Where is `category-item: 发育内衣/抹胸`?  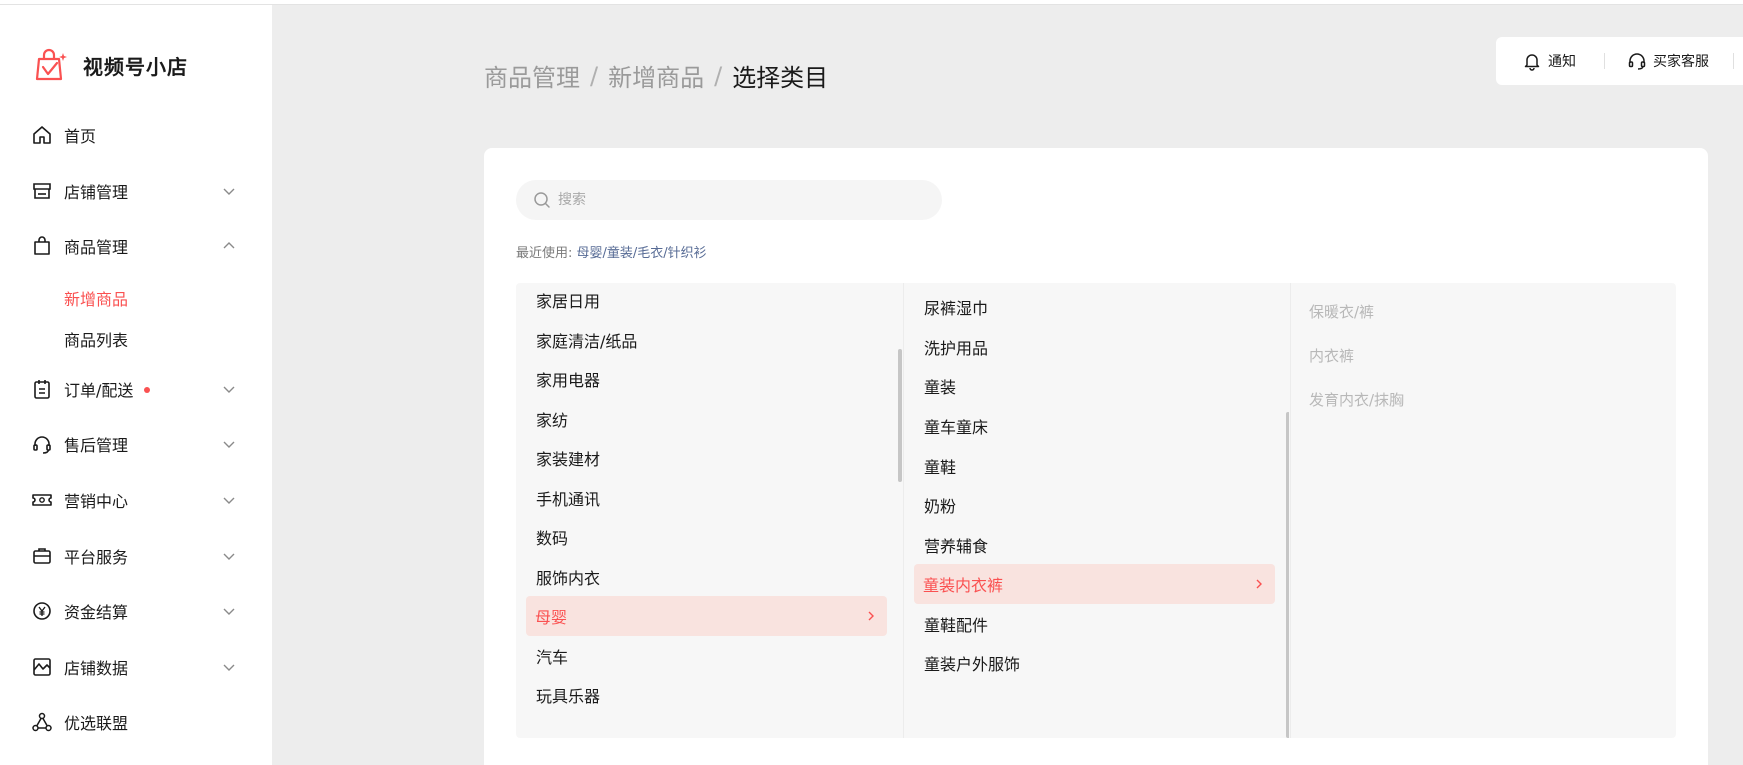 category-item: 发育内衣/抹胸 is located at coordinates (1479, 399).